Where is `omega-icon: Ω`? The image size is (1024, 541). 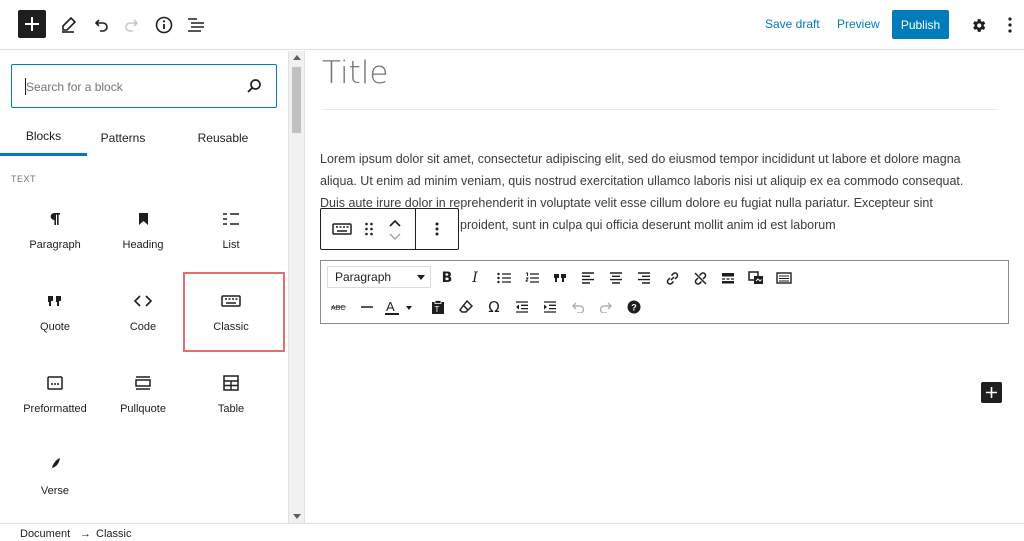 omega-icon: Ω is located at coordinates (494, 307).